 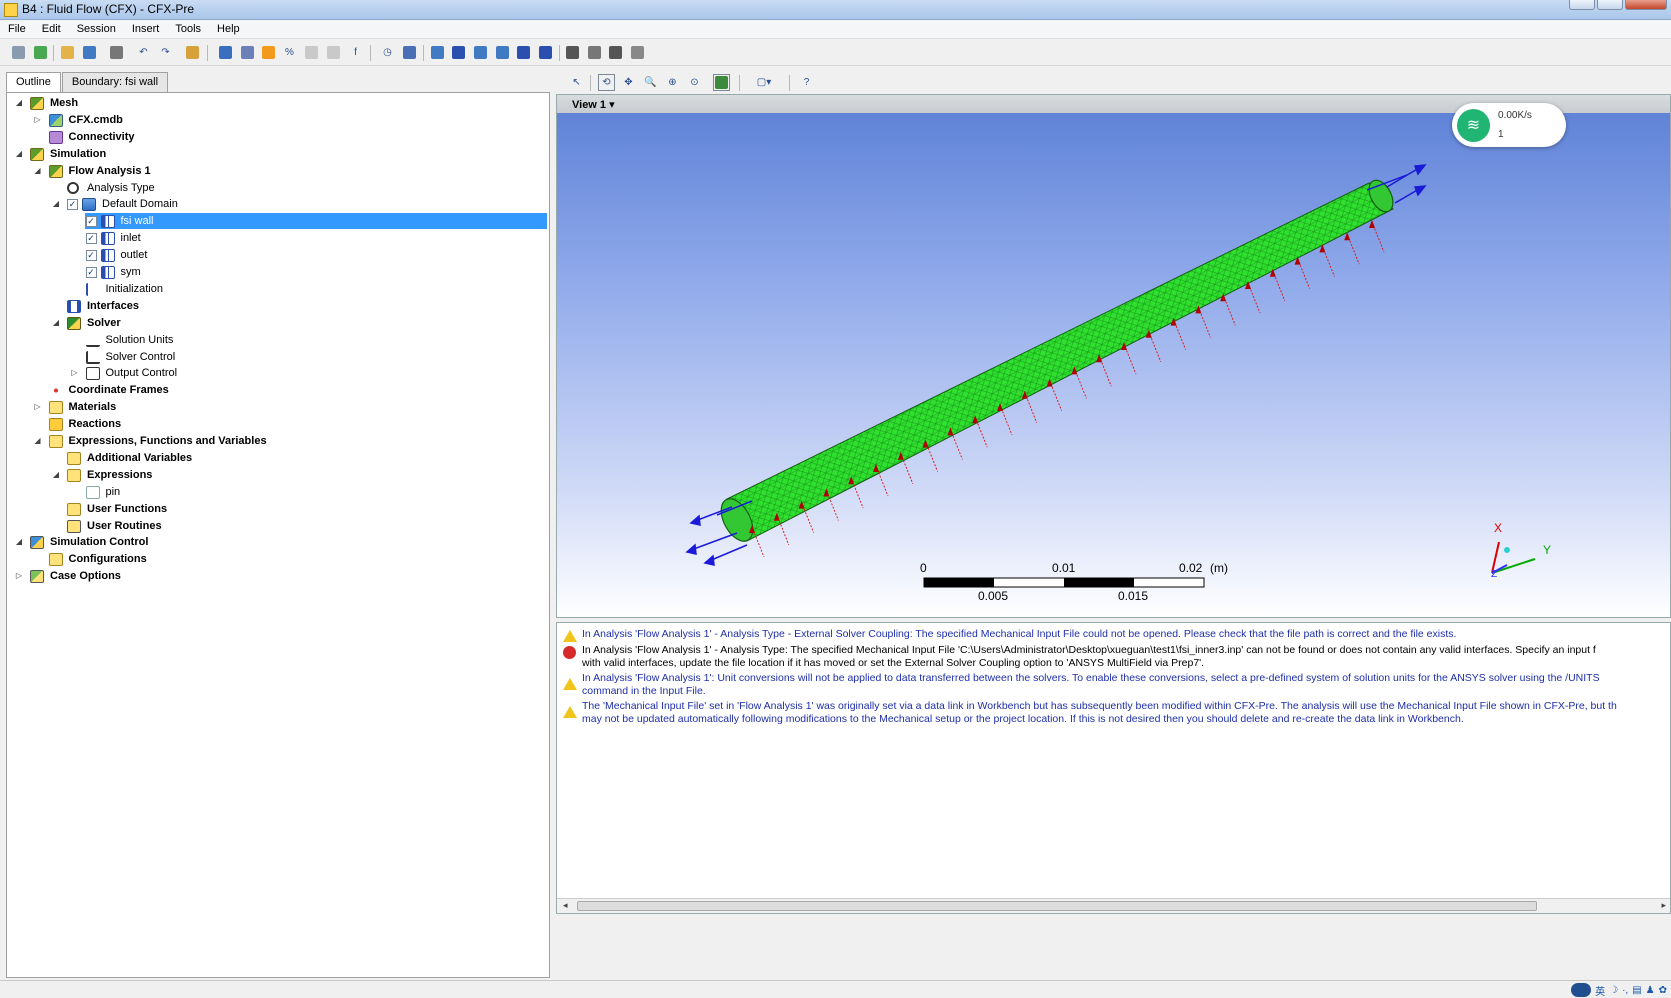 What do you see at coordinates (278, 171) in the screenshot?
I see `tree-item-flow-analysis-1: ◢ Flow Analysis 1` at bounding box center [278, 171].